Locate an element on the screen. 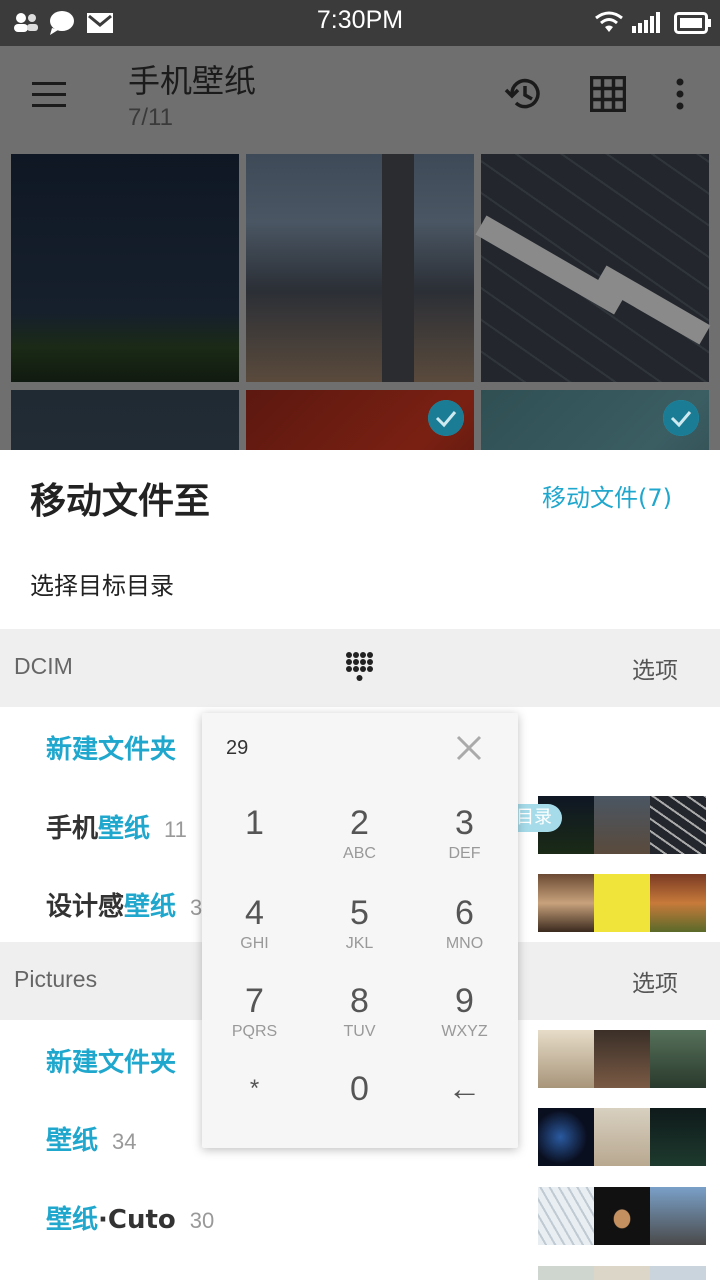 The image size is (720, 1280). grid-view-icon is located at coordinates (608, 94).